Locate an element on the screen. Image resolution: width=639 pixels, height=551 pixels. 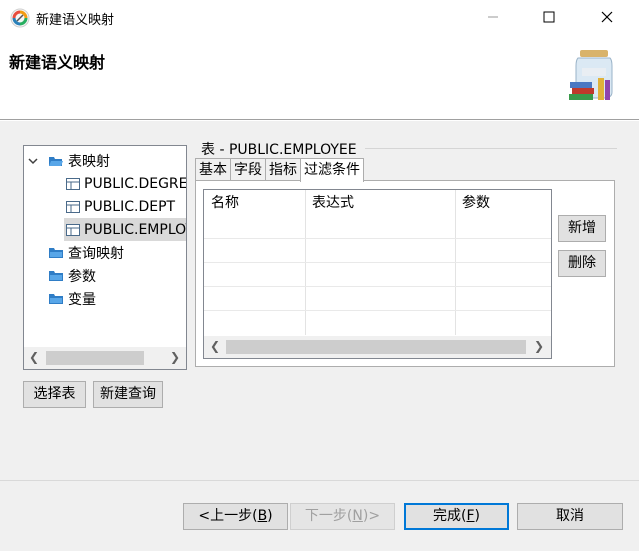
window-title: 新建语义映射 is located at coordinates (75, 20).